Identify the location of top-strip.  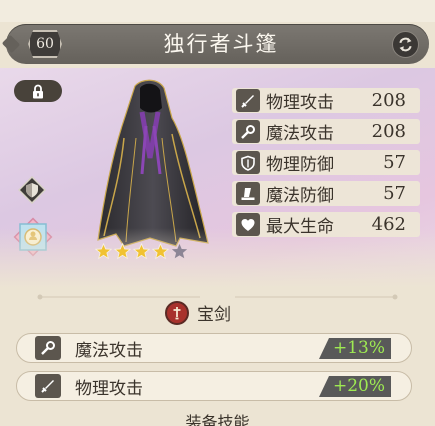
(217, 11).